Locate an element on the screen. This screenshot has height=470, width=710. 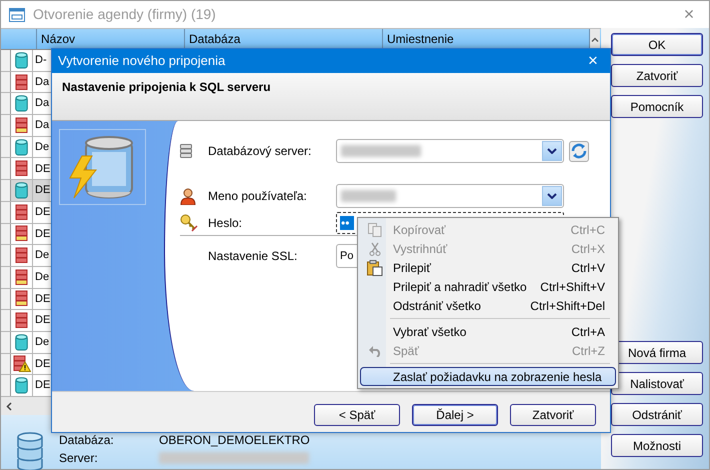
info-label: Databáza: is located at coordinates (87, 440).